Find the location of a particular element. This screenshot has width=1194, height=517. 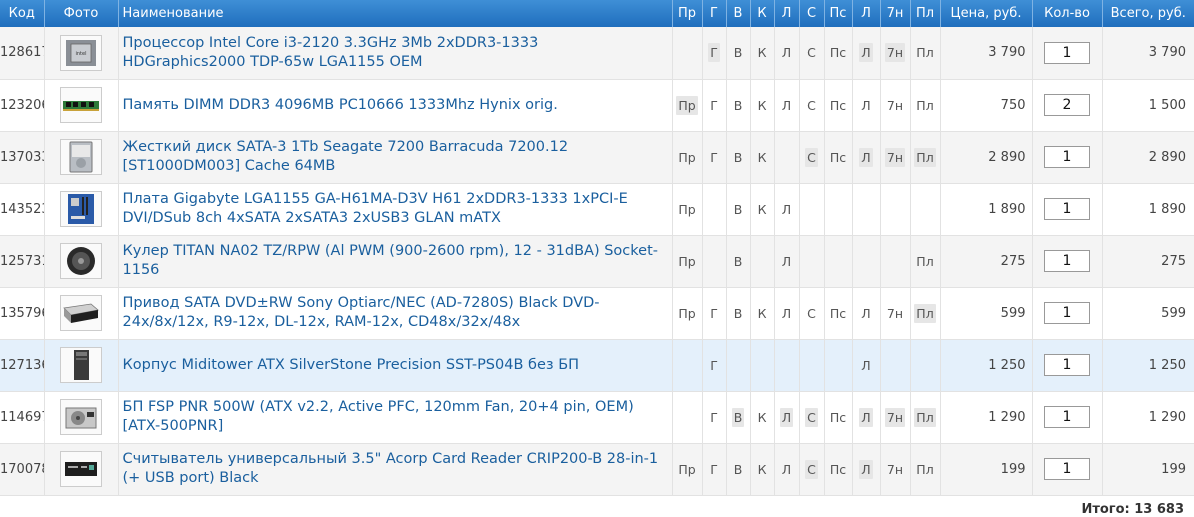

svg-text: intel is located at coordinates (81, 54).